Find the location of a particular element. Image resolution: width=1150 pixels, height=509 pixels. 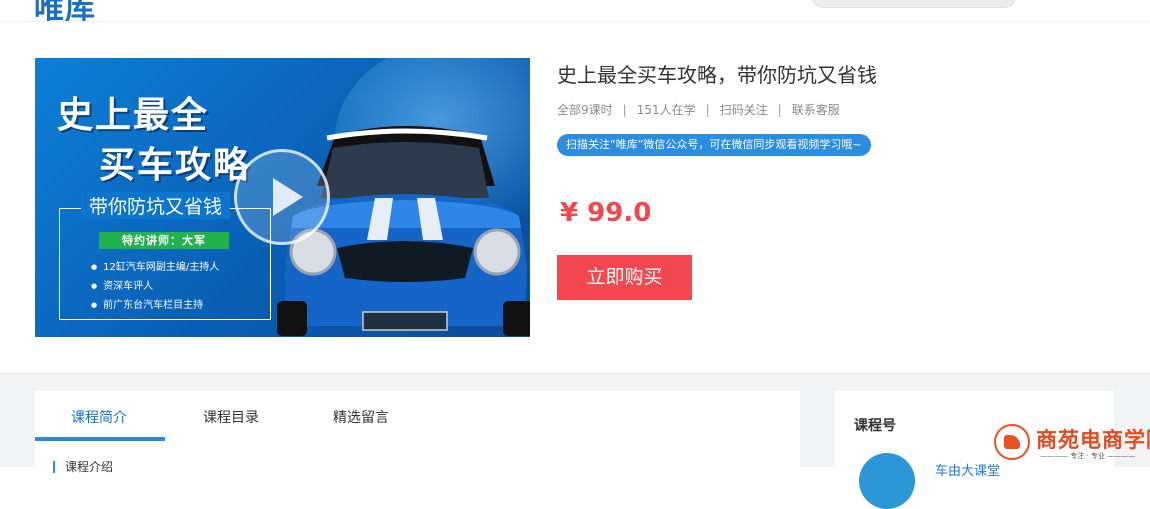

teacher-badge: 特约讲师：大军 is located at coordinates (164, 240).